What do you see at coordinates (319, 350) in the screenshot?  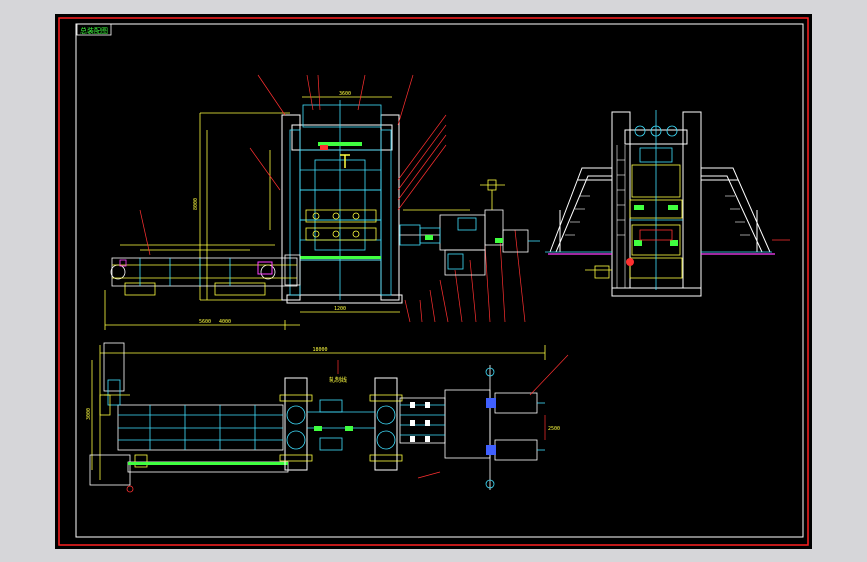 I see `plan-width-dim: 18000` at bounding box center [319, 350].